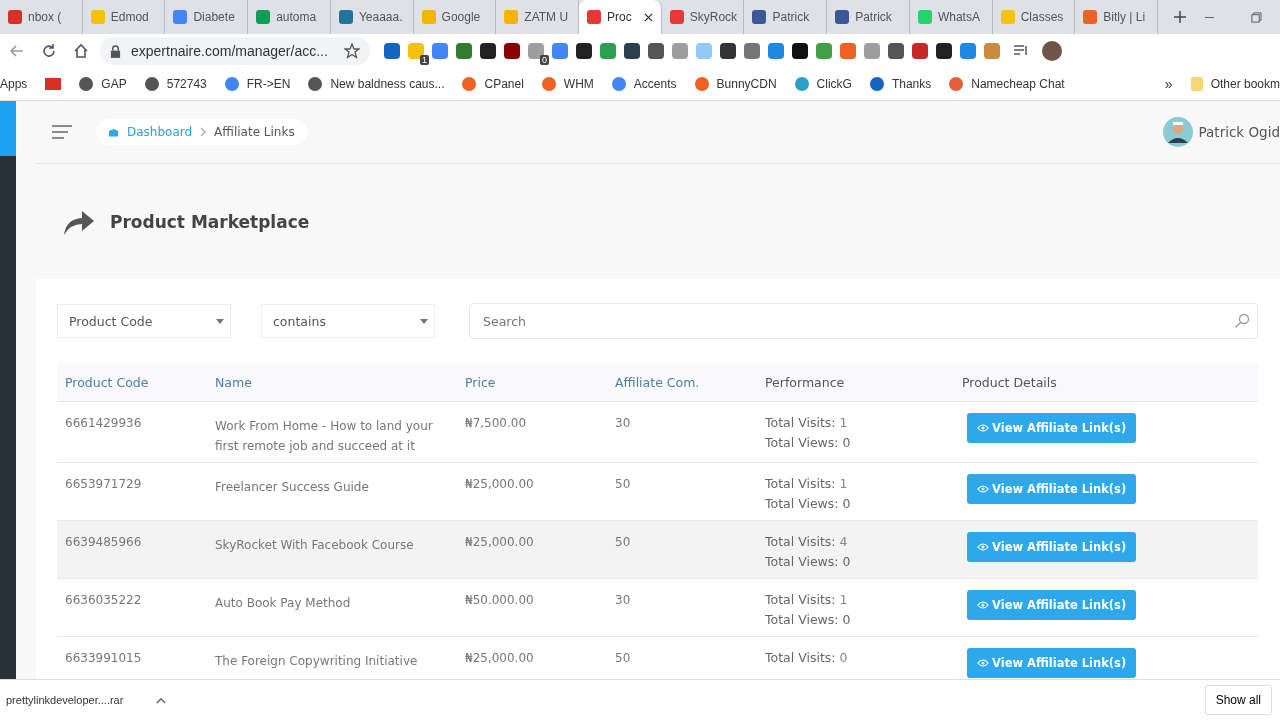 The image size is (1280, 720). What do you see at coordinates (1052, 51) in the screenshot?
I see `avatar-icon` at bounding box center [1052, 51].